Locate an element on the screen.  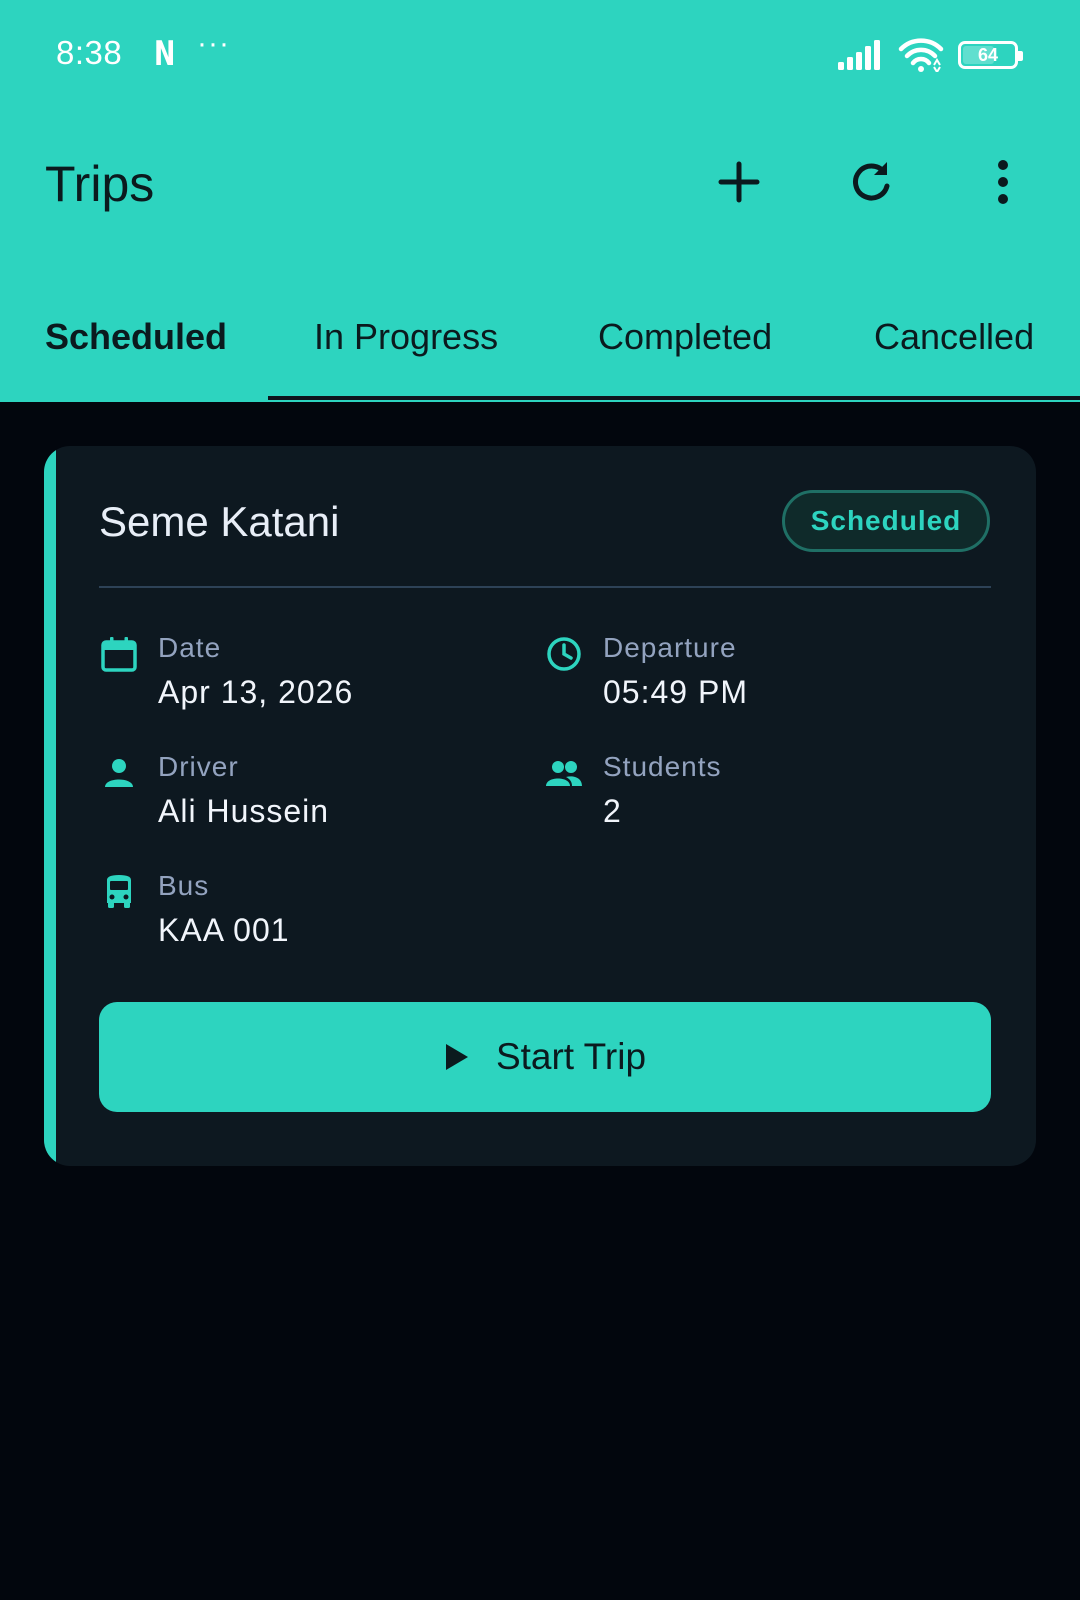
date-label: Date is located at coordinates (190, 647).